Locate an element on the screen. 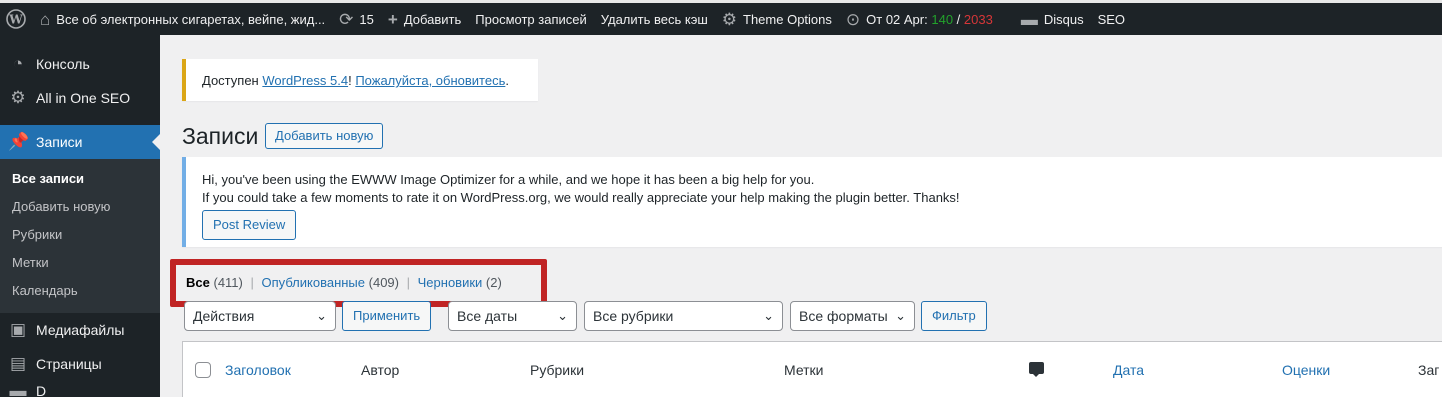 The image size is (1442, 397). submenu-categories: Рубрики is located at coordinates (80, 235).